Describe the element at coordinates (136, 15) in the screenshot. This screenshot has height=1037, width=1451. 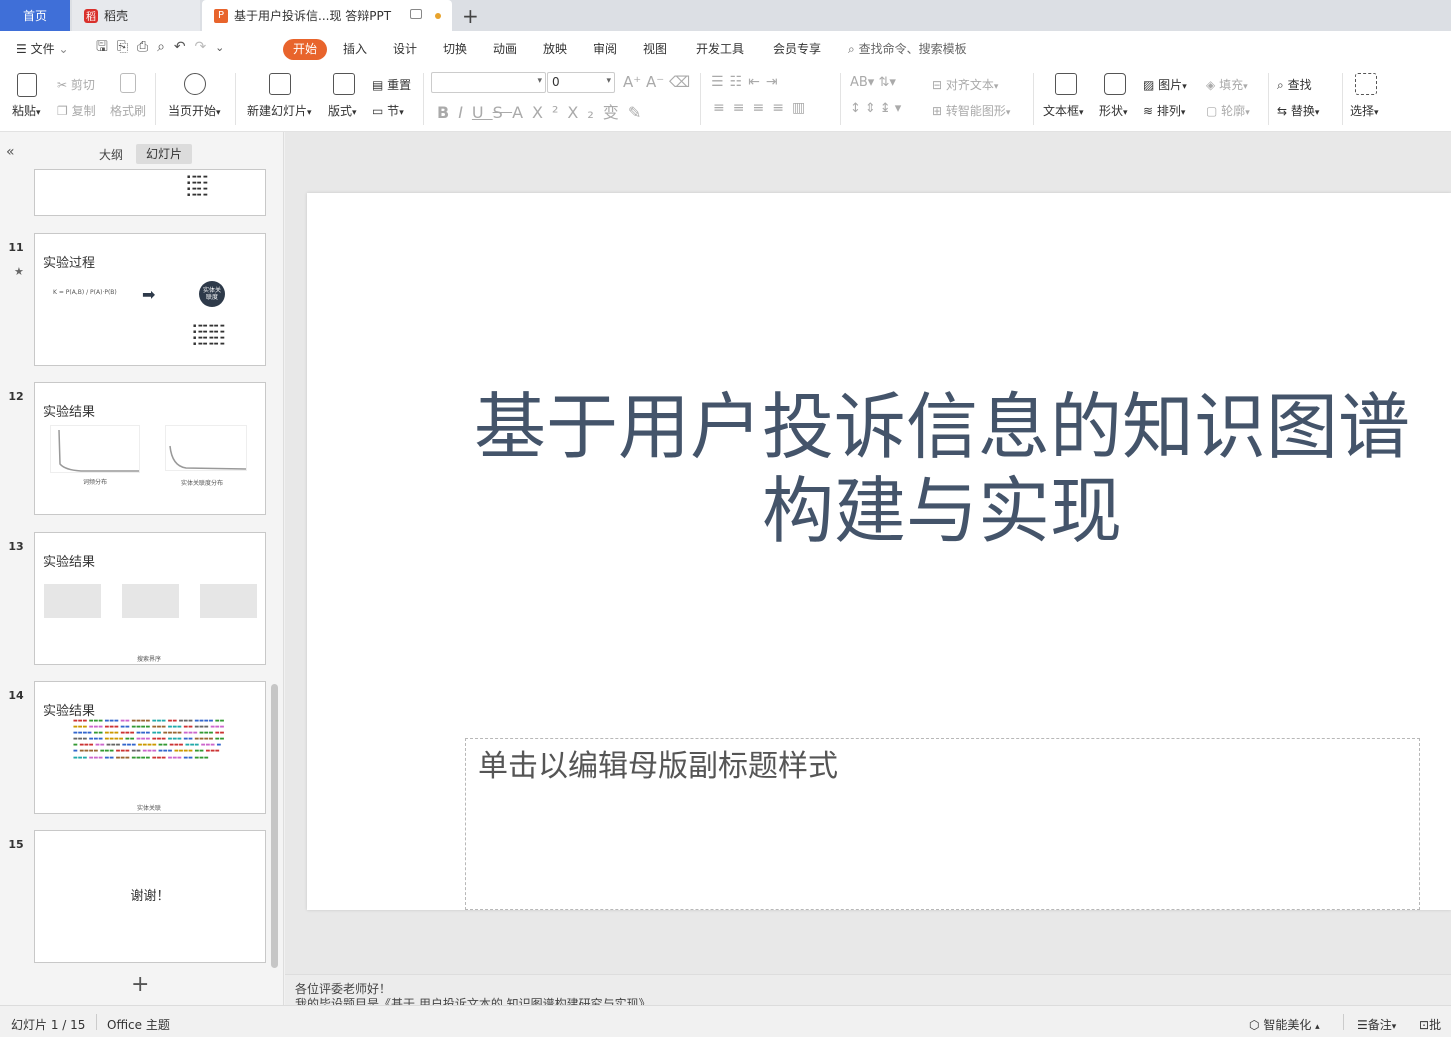
I see `tab-daoke: 稻 稻壳` at that location.